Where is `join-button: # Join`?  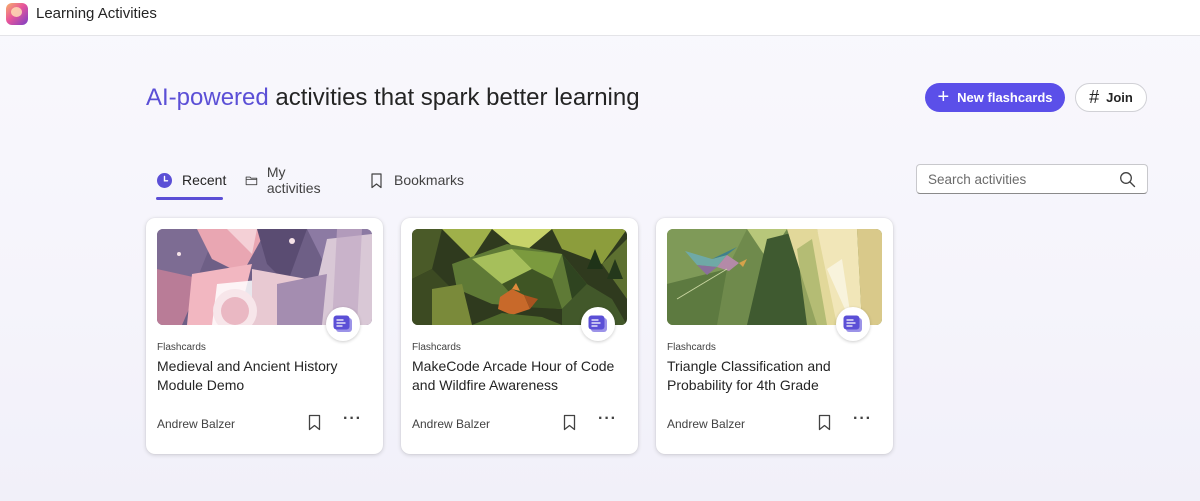
join-button: # Join is located at coordinates (1111, 97).